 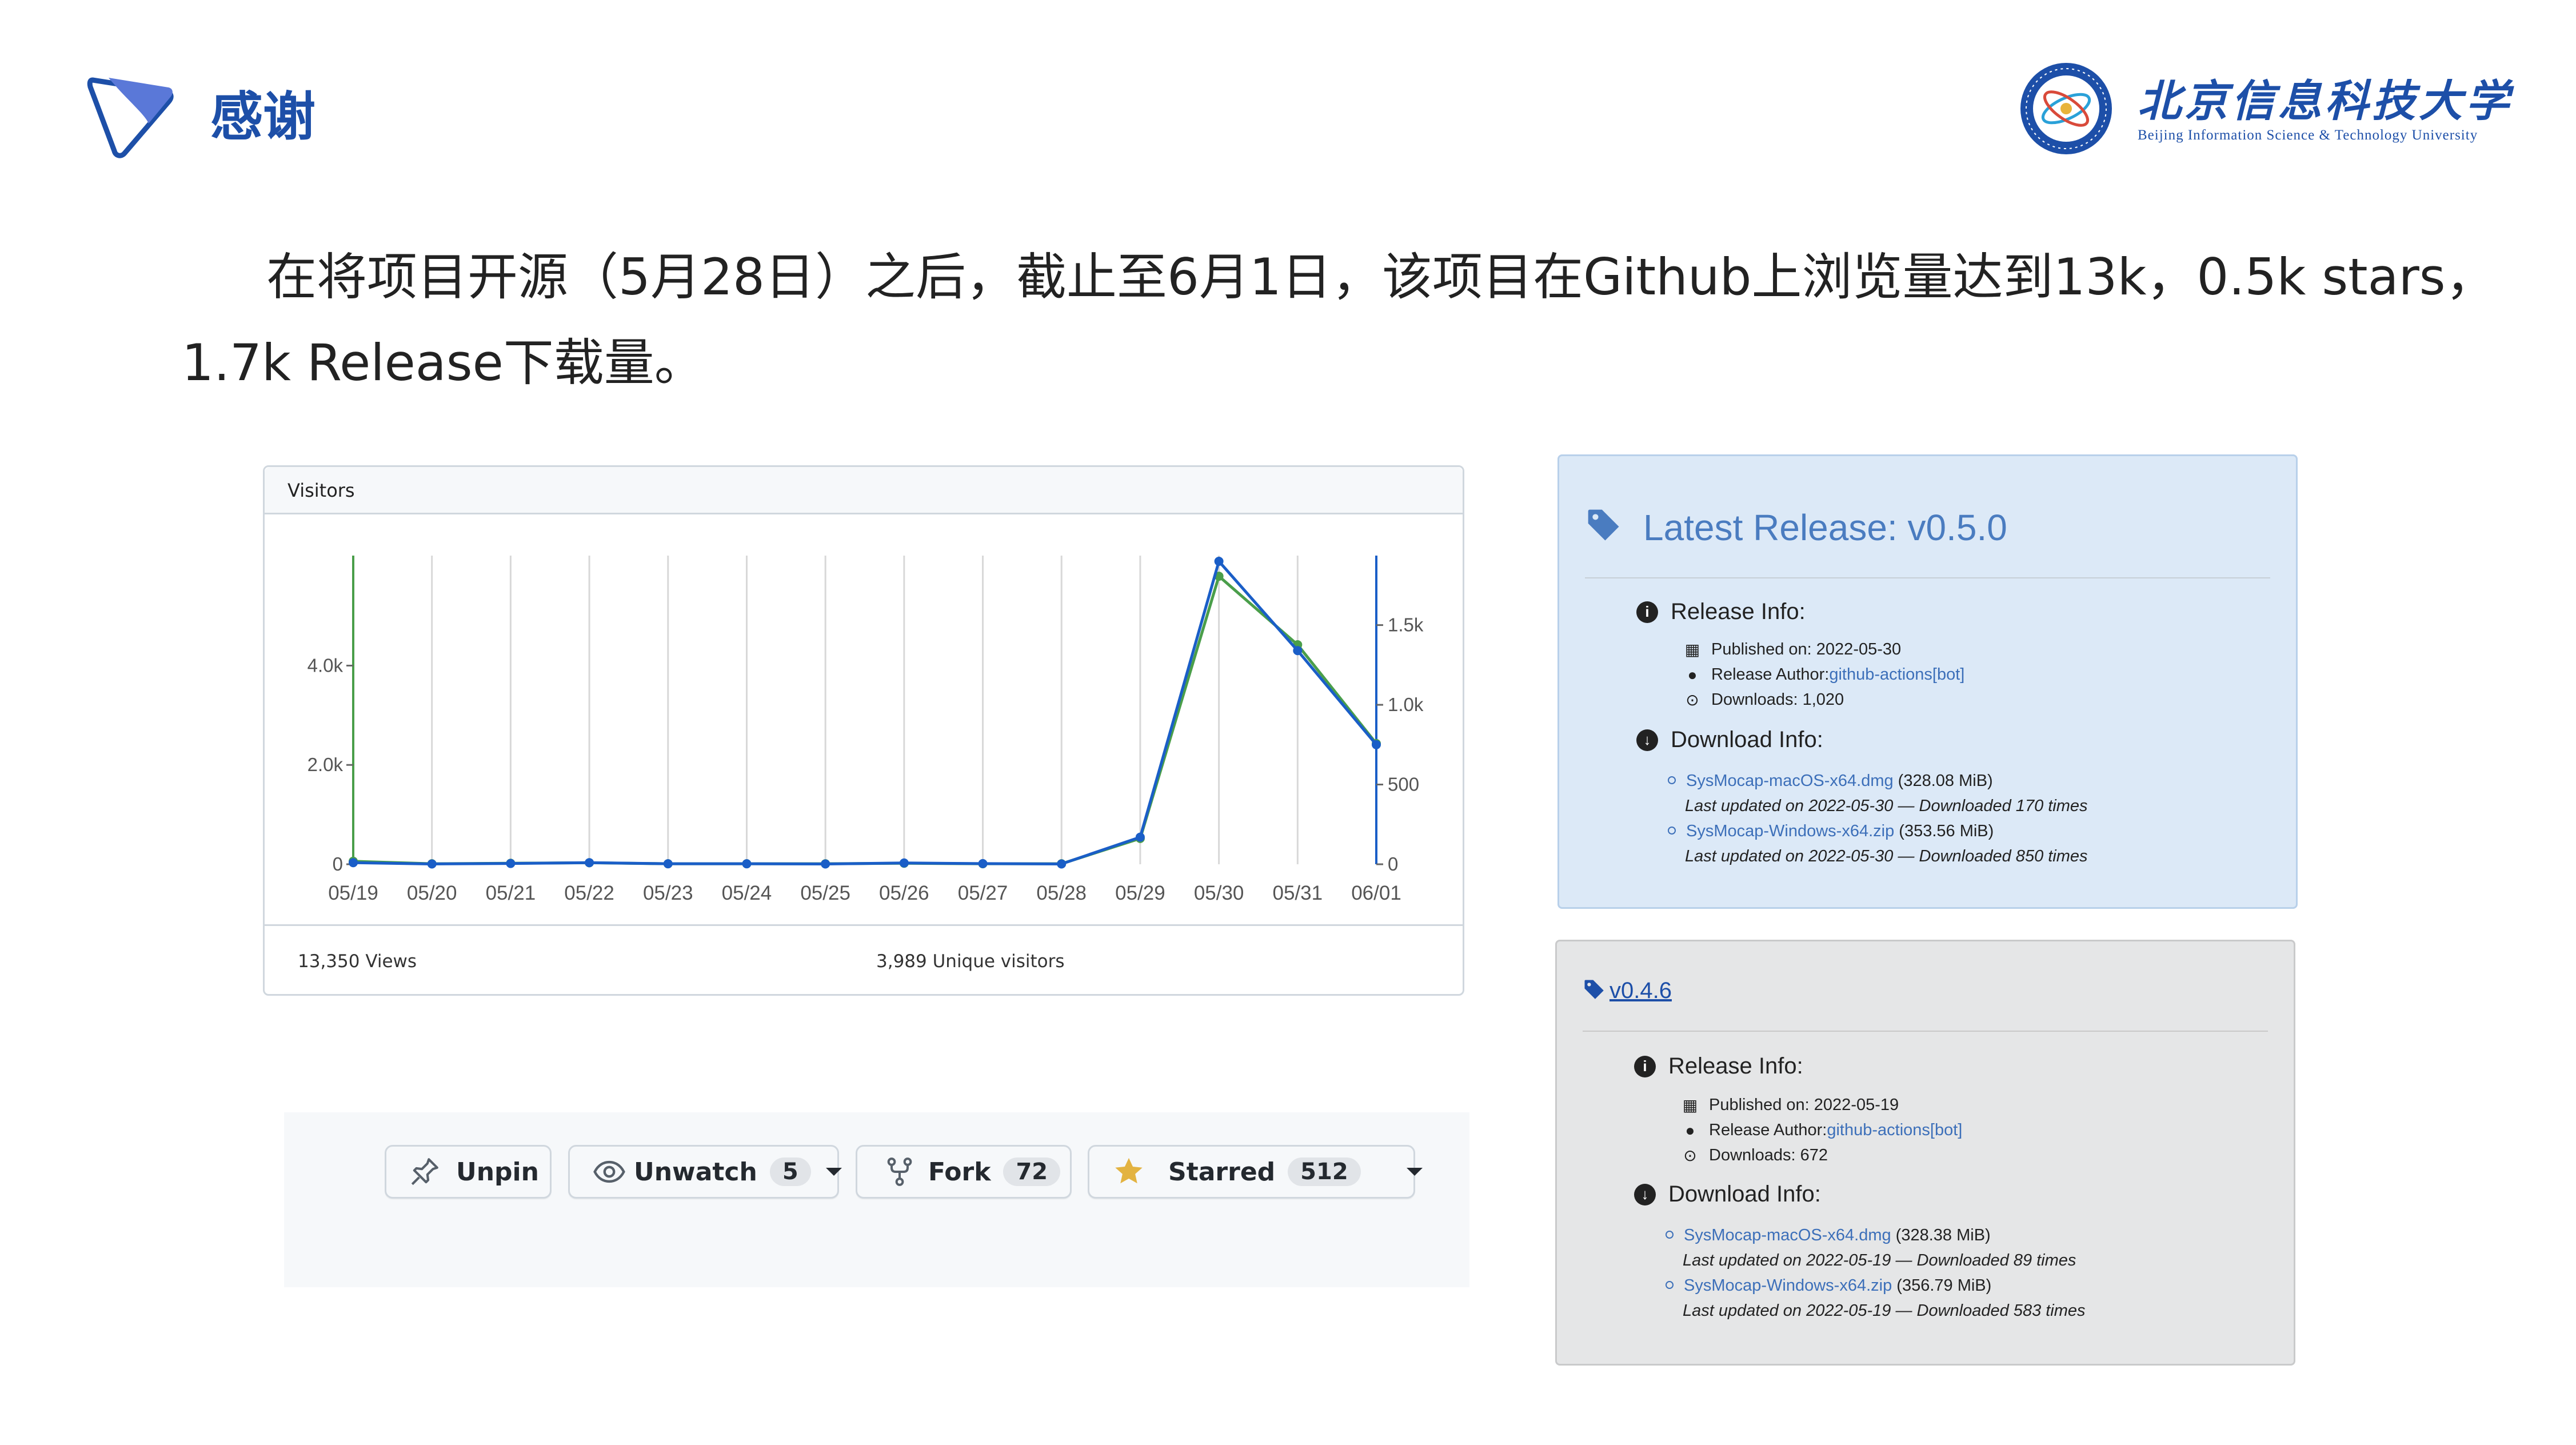 What do you see at coordinates (1298, 893) in the screenshot?
I see `x-axis-tick-label: 05/31` at bounding box center [1298, 893].